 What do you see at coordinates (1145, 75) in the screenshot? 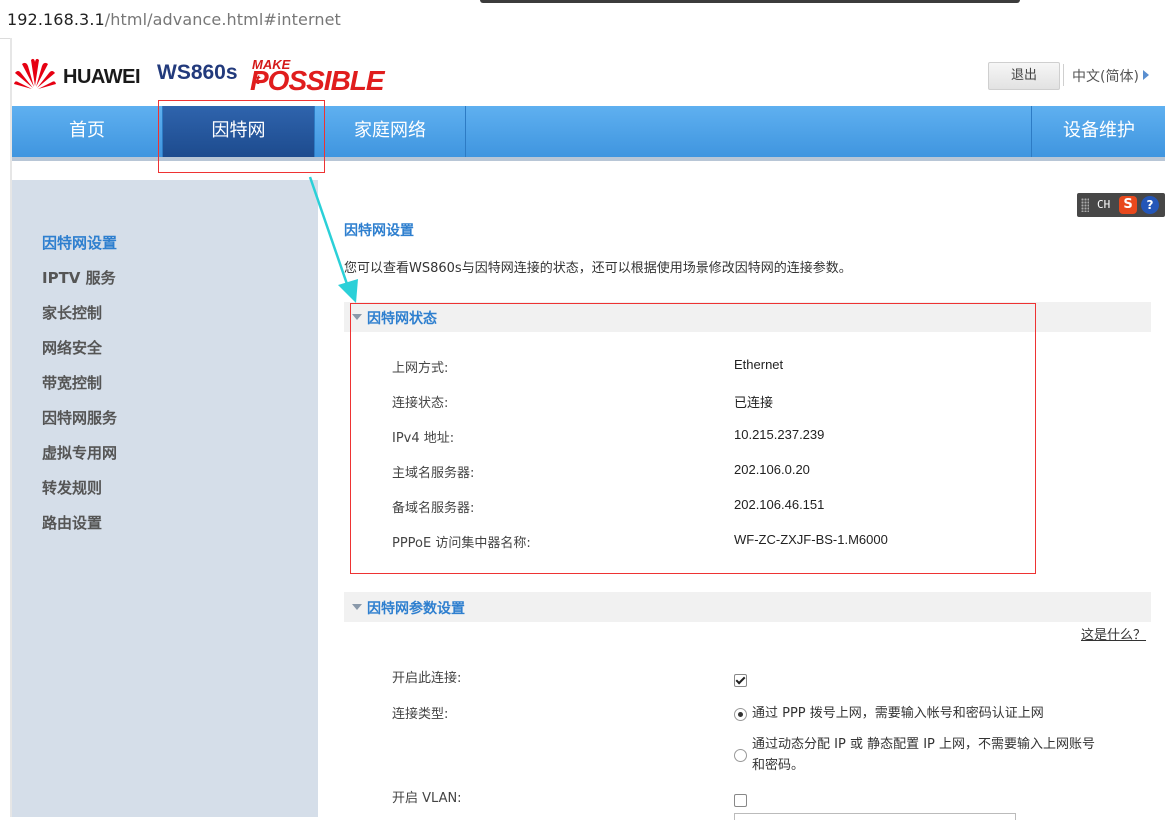
I see `caret-right-icon` at bounding box center [1145, 75].